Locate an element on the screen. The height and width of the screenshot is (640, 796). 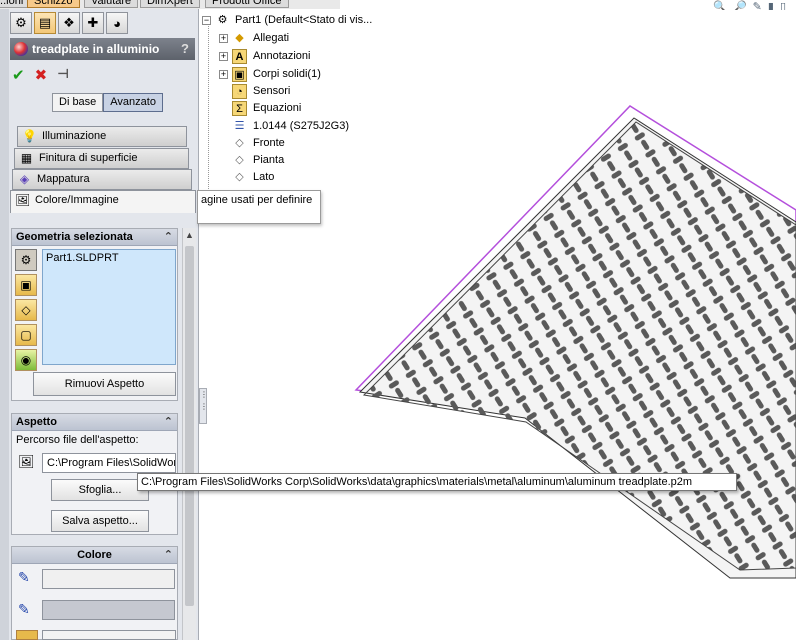
zoom-area-icon: 🔎 is located at coordinates (740, 5).